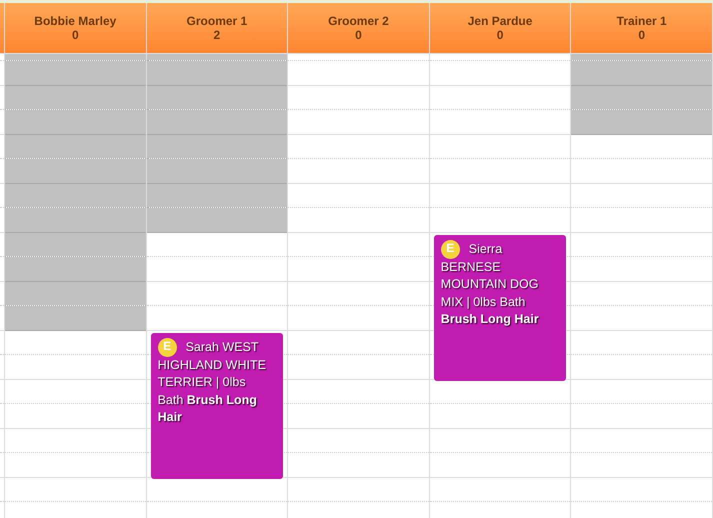  I want to click on staff-name: Groomer 1, so click(217, 21).